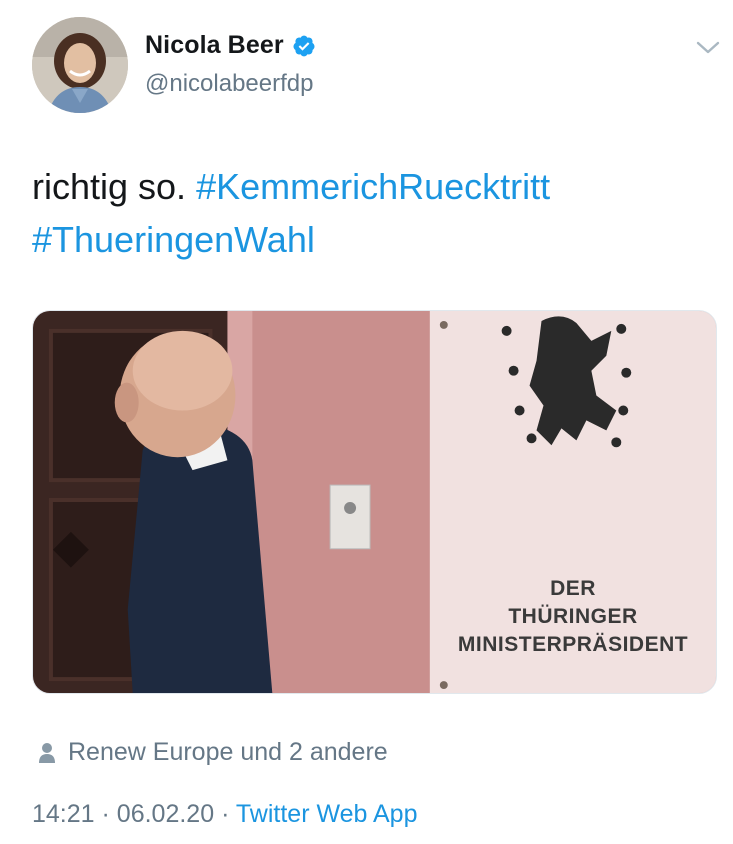 Image resolution: width=733 pixels, height=844 pixels. I want to click on sign-line: THÜRINGER, so click(573, 616).